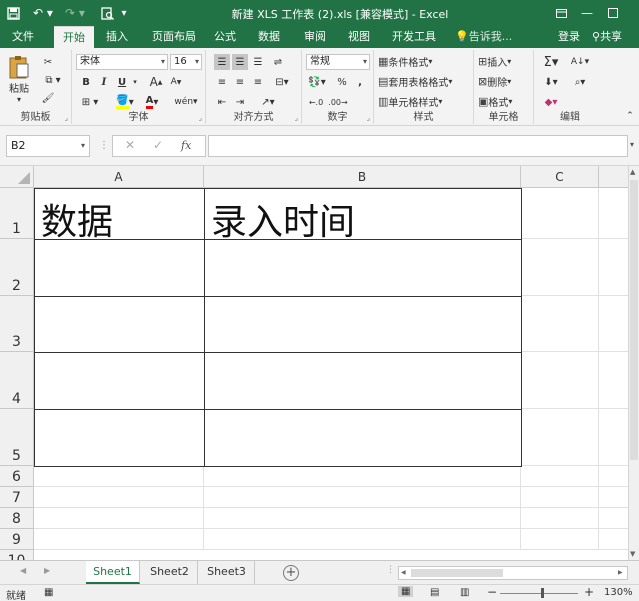  Describe the element at coordinates (227, 572) in the screenshot. I see `sheet-tab-sheet3: Sheet3` at that location.